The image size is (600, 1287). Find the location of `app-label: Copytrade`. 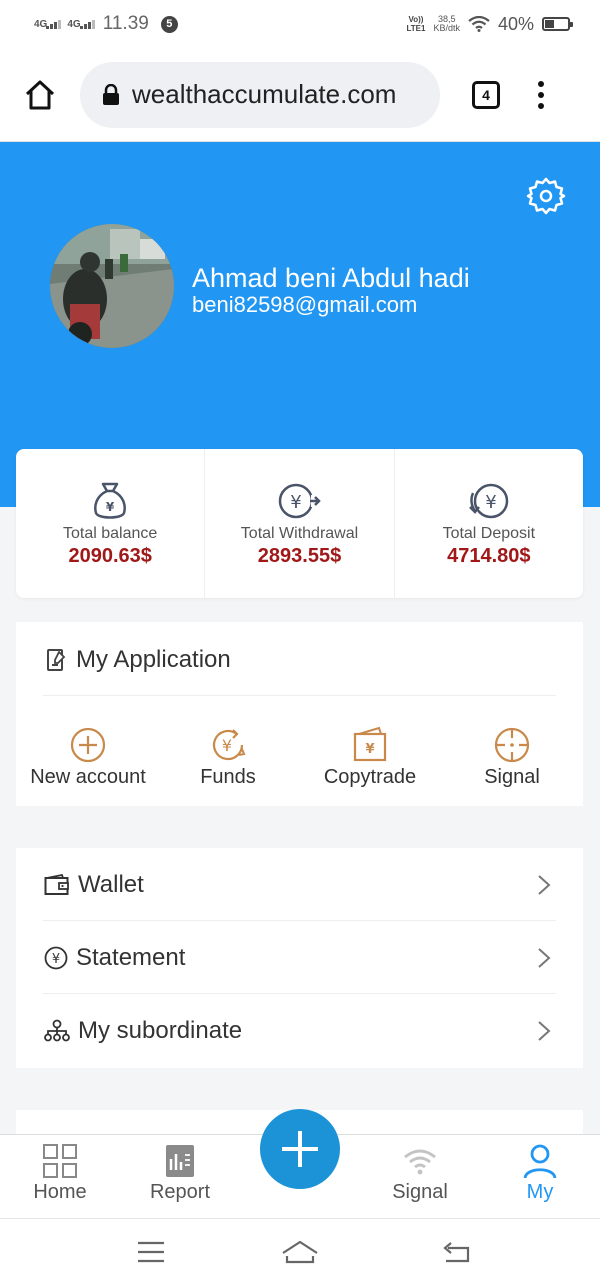

app-label: Copytrade is located at coordinates (370, 777).